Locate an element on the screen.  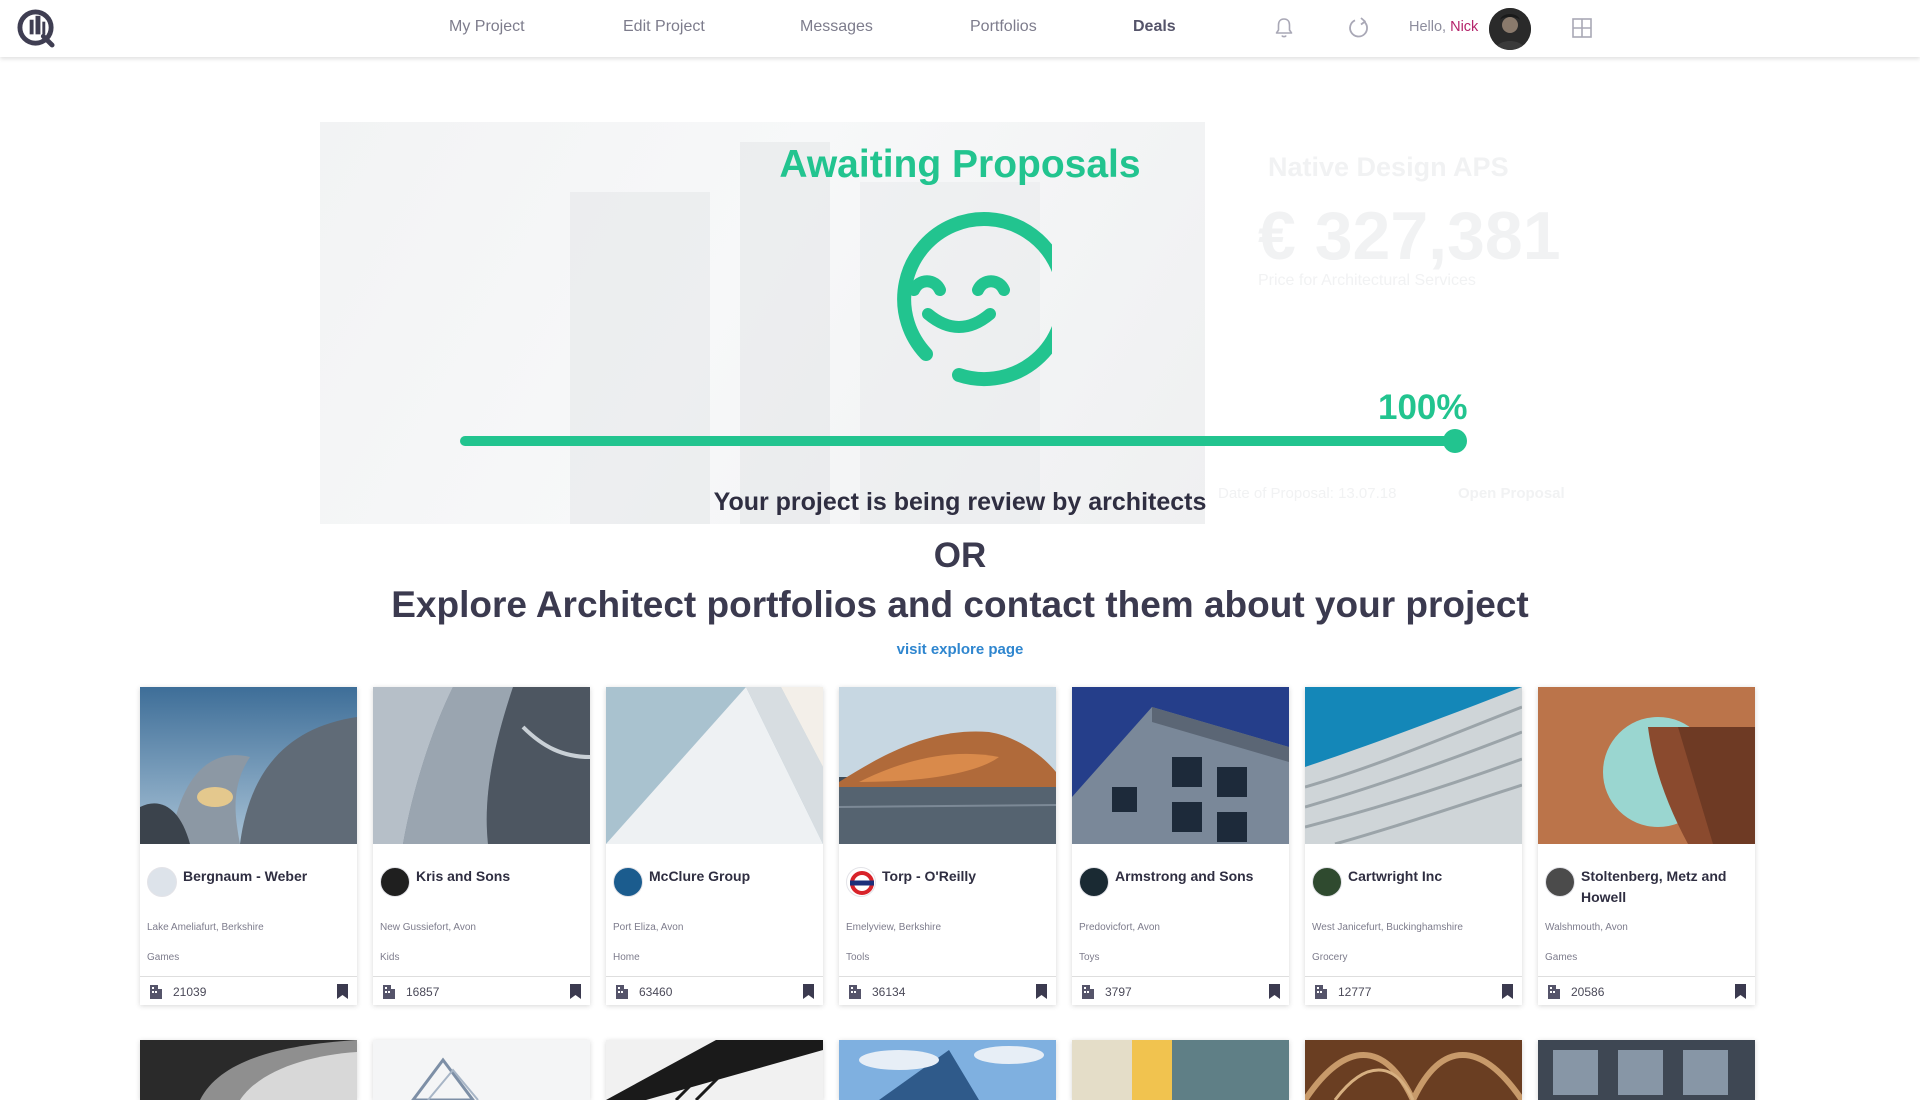
progress-percent: 100% is located at coordinates (1423, 407).